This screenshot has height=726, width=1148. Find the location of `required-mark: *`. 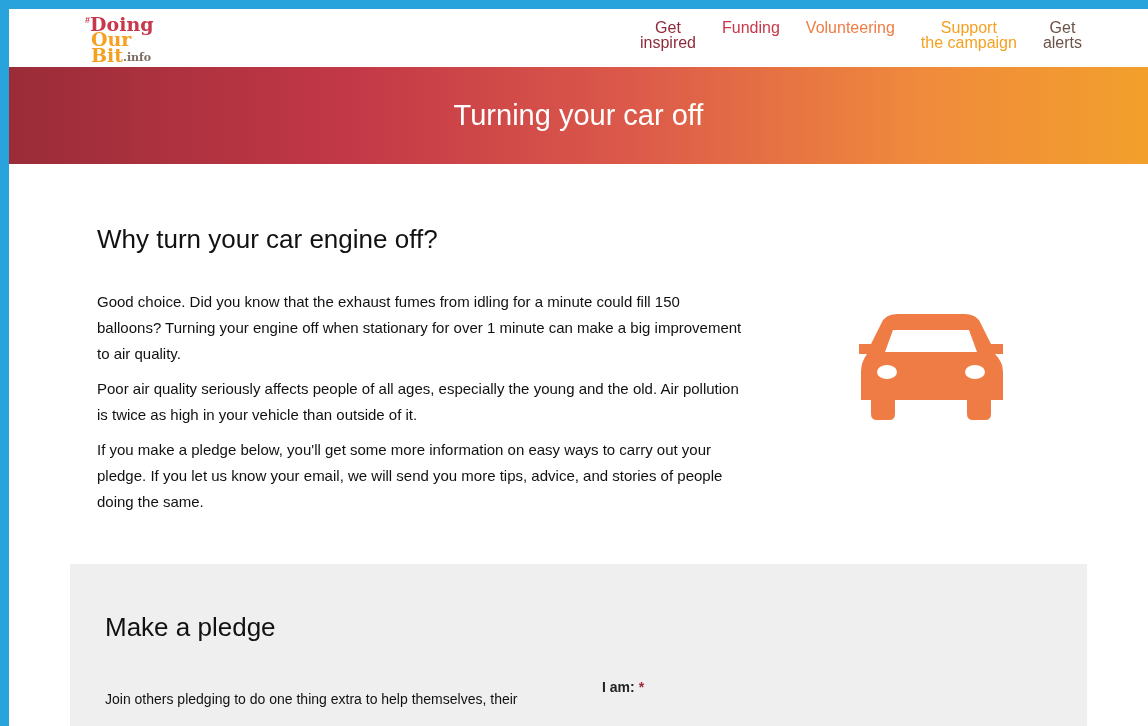

required-mark: * is located at coordinates (641, 687).